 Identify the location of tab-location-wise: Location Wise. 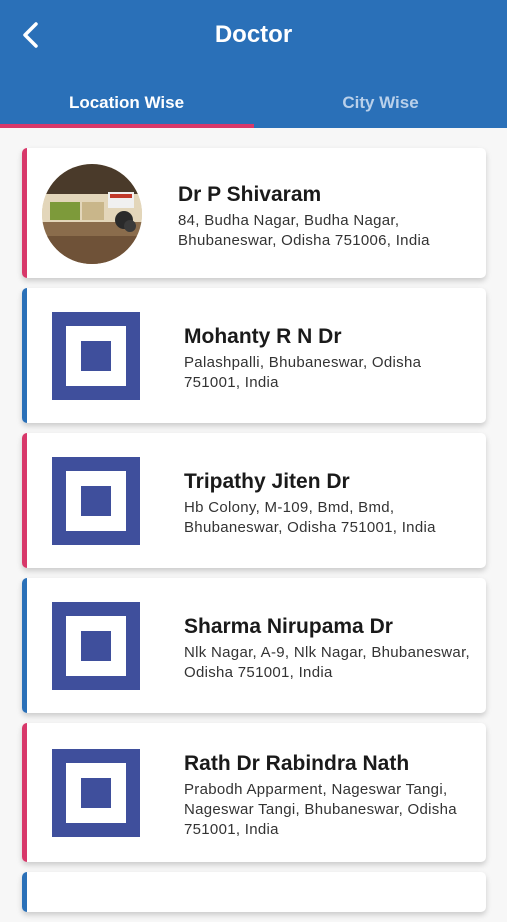
(126, 103).